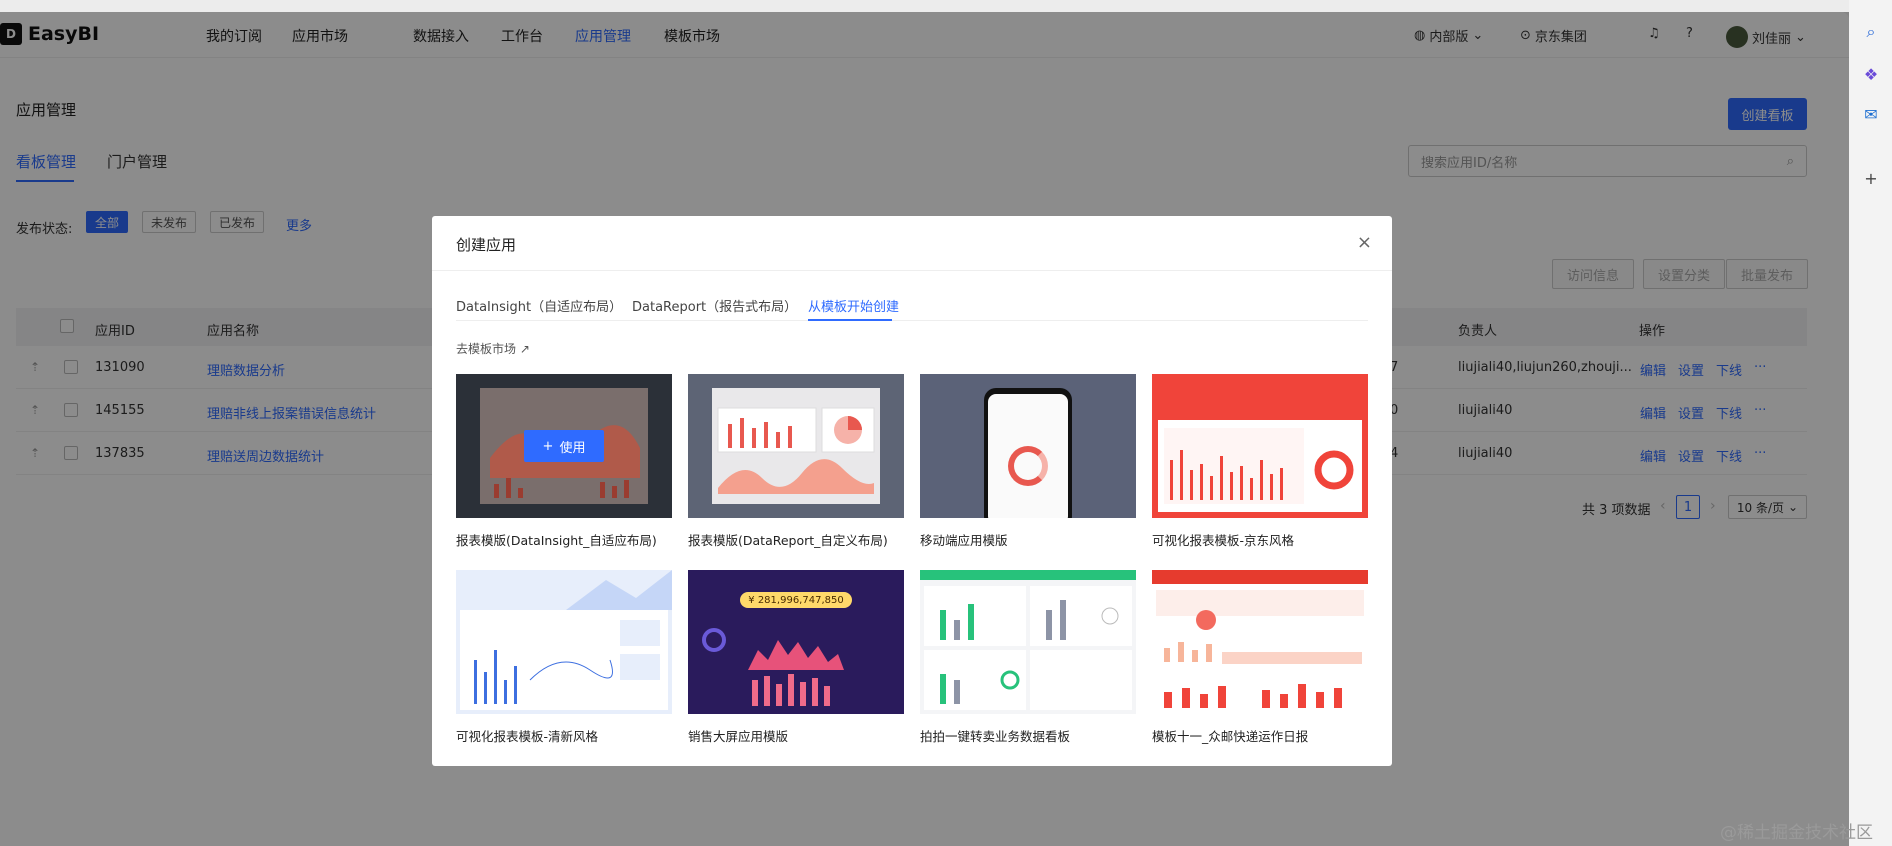 The height and width of the screenshot is (846, 1892). I want to click on area-band, so click(1292, 658).